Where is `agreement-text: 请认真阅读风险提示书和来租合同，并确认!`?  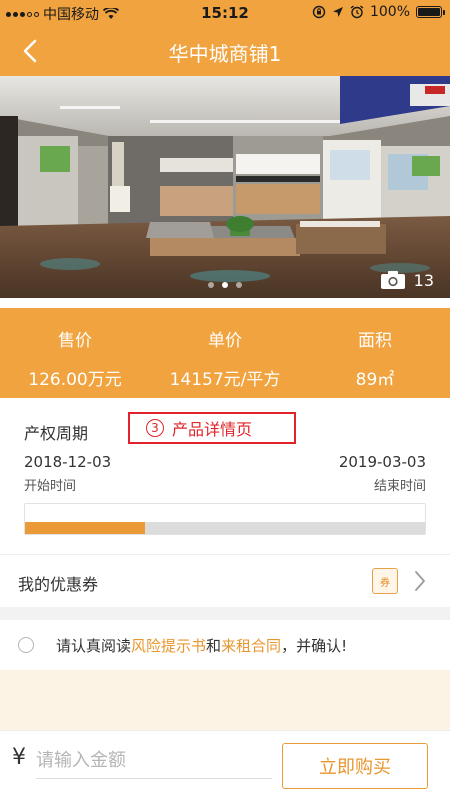 agreement-text: 请认真阅读风险提示书和来租合同，并确认! is located at coordinates (201, 645).